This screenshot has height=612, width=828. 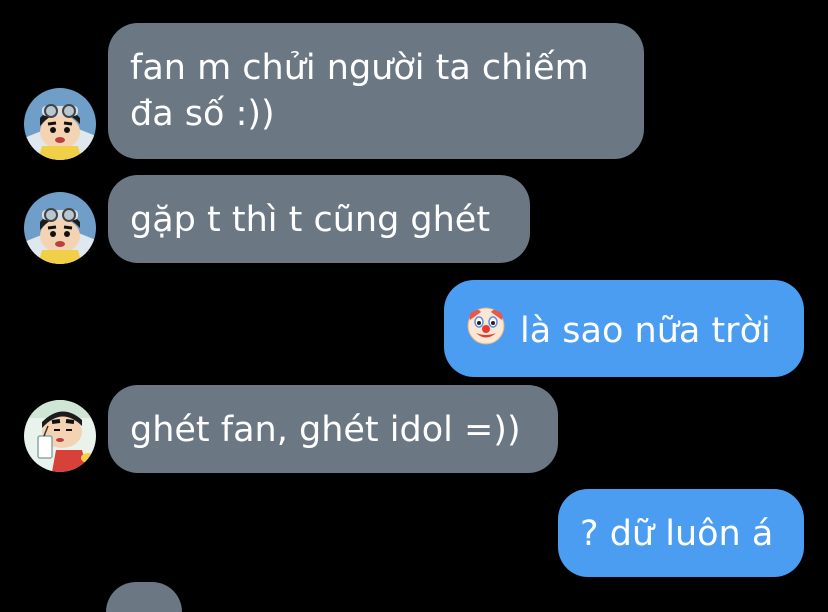 I want to click on message-bubble-incoming: gặp t thì t cũng ghét, so click(x=319, y=219).